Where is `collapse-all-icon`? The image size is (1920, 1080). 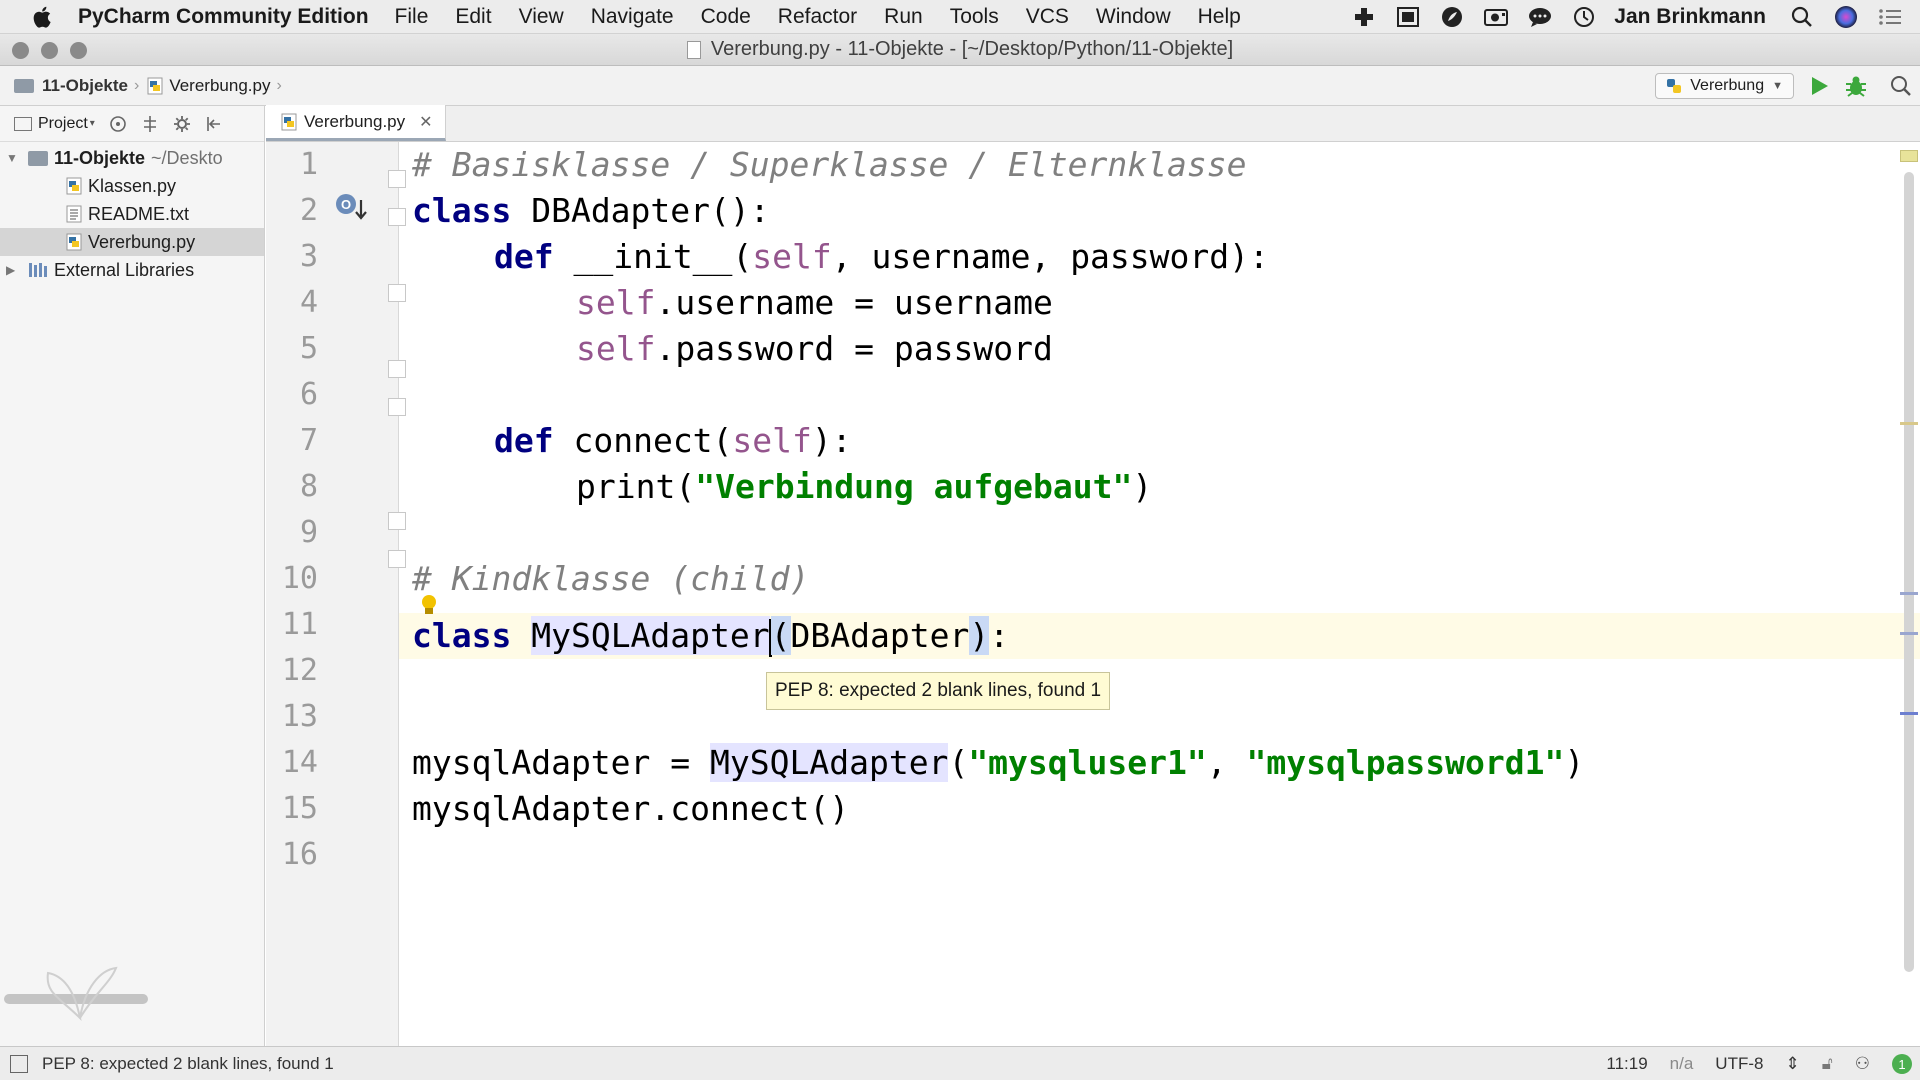
collapse-all-icon is located at coordinates (150, 124).